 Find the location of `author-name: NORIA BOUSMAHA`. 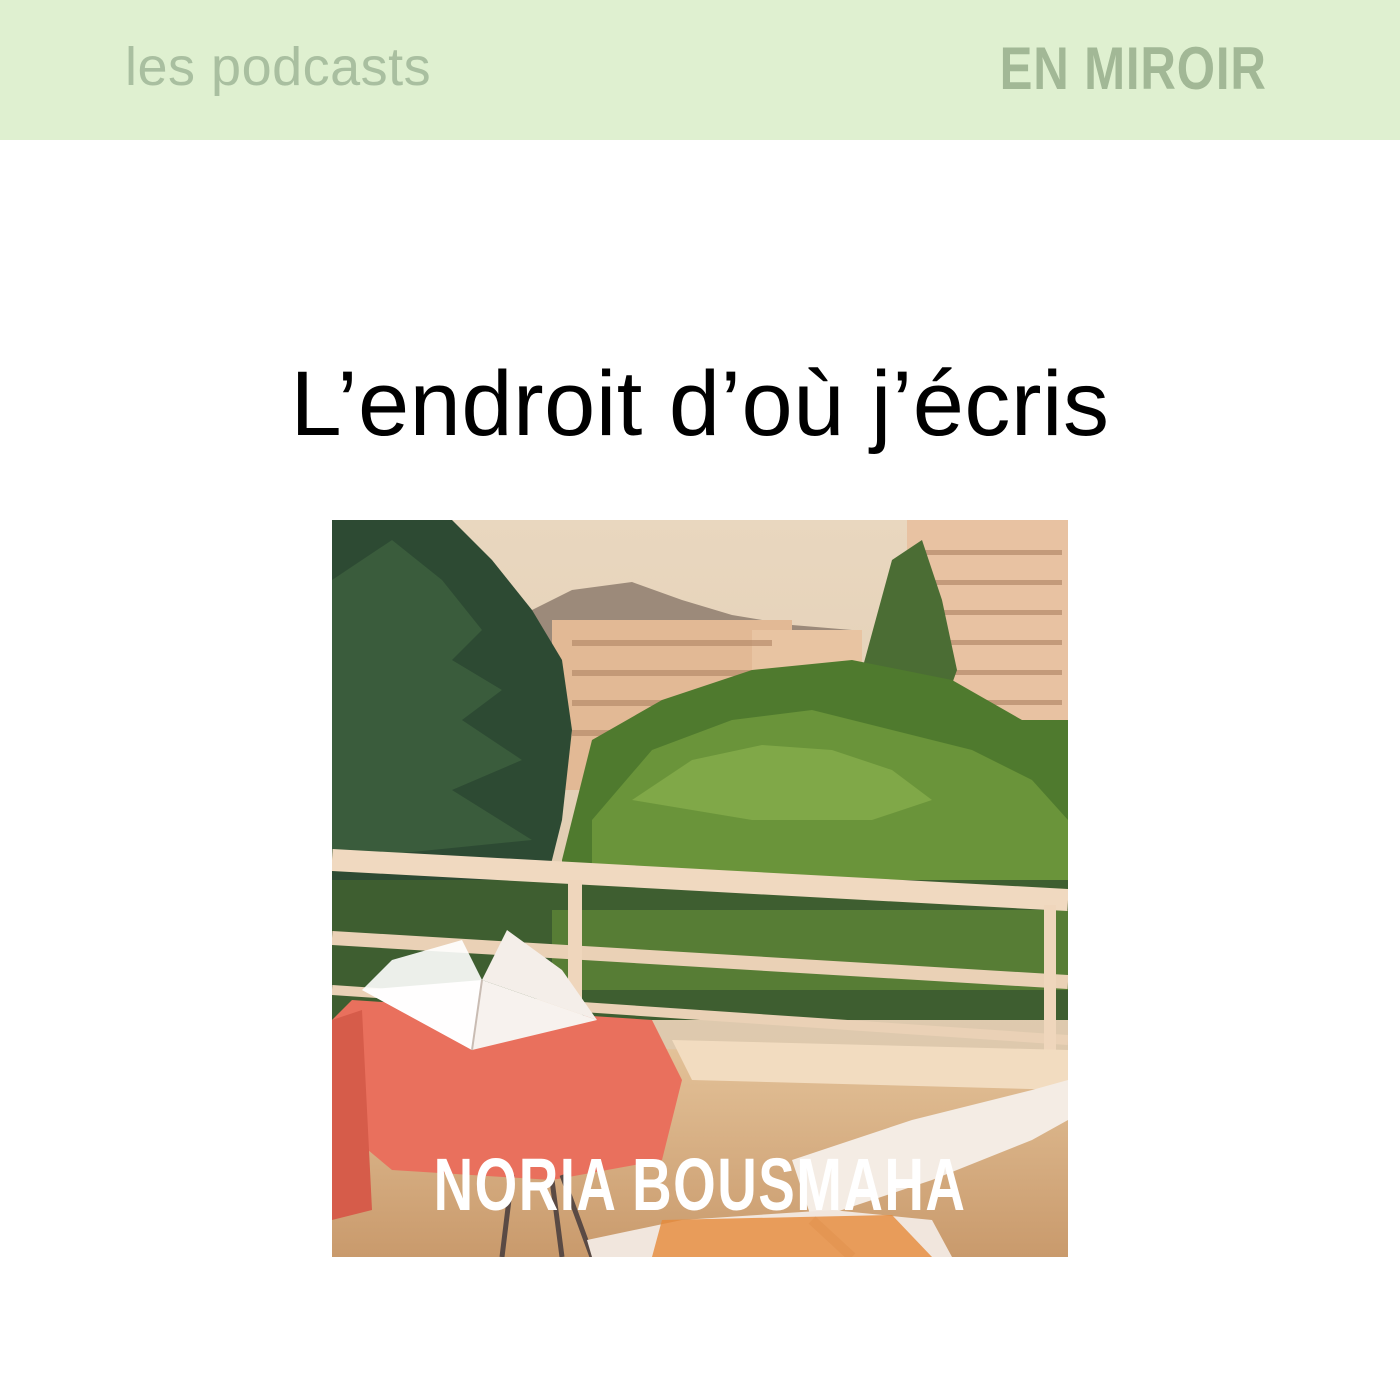

author-name: NORIA BOUSMAHA is located at coordinates (700, 1184).